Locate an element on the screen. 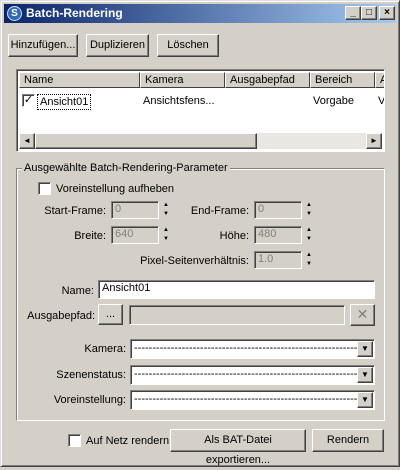 This screenshot has height=470, width=400. close-button: × is located at coordinates (387, 13).